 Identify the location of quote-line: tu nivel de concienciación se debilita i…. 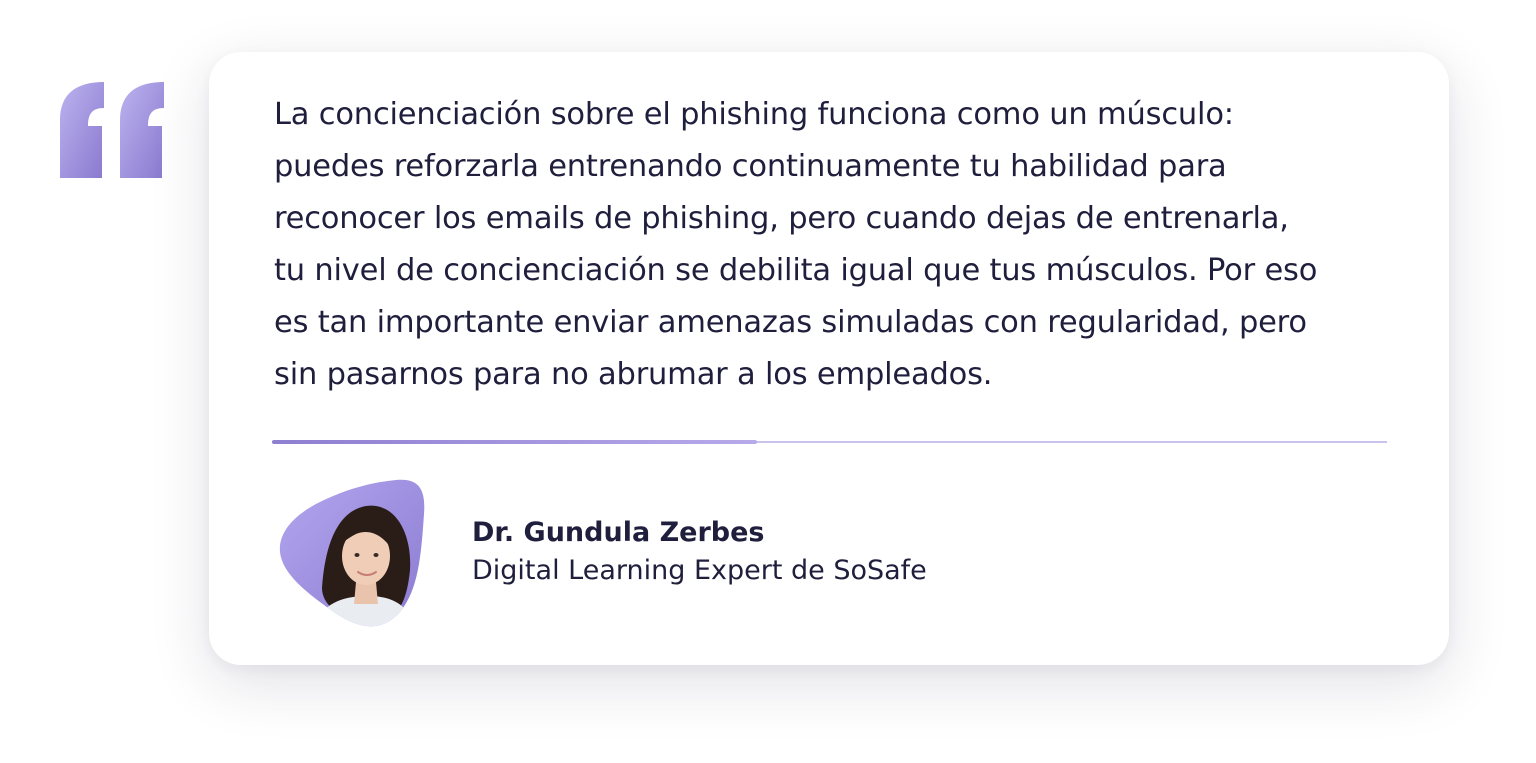
(796, 270).